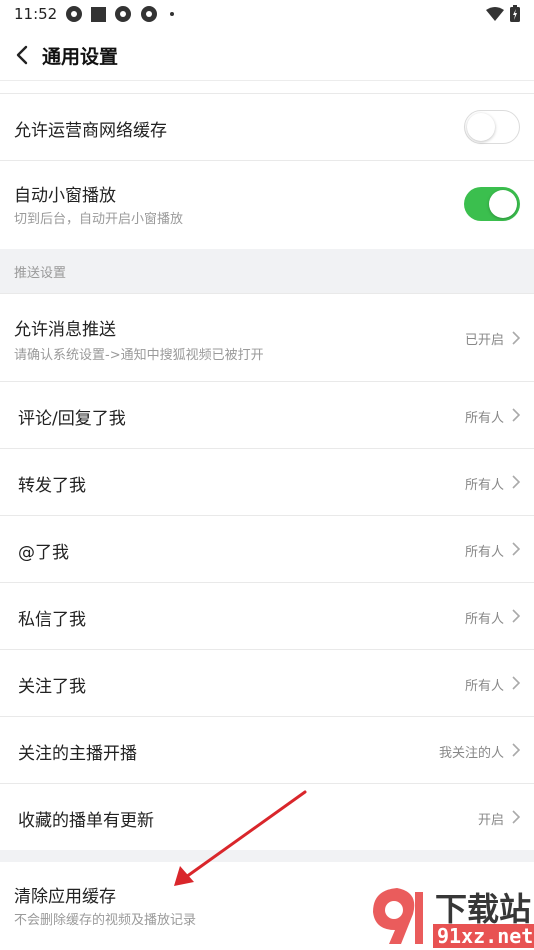 The image size is (534, 950). What do you see at coordinates (483, 936) in the screenshot?
I see `watermark-domain: 91xz.net` at bounding box center [483, 936].